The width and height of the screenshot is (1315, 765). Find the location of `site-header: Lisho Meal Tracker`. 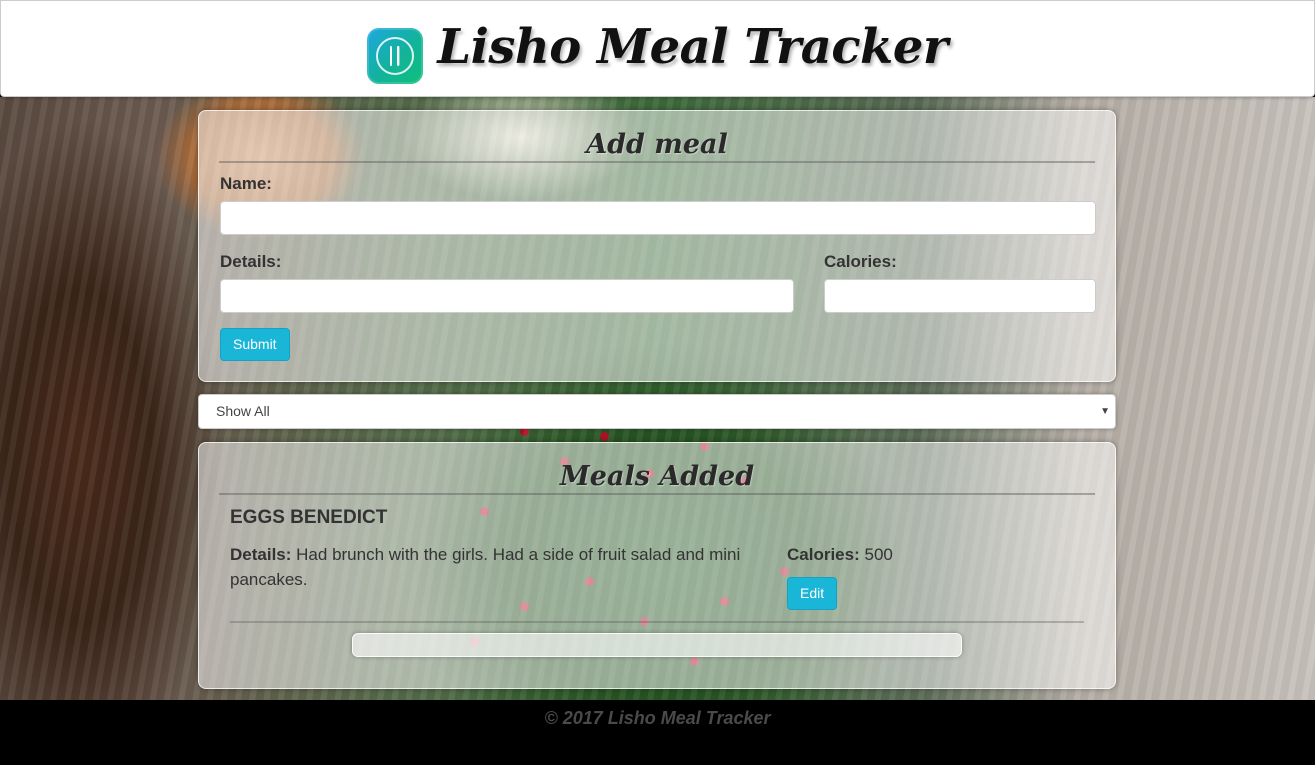

site-header: Lisho Meal Tracker is located at coordinates (657, 48).